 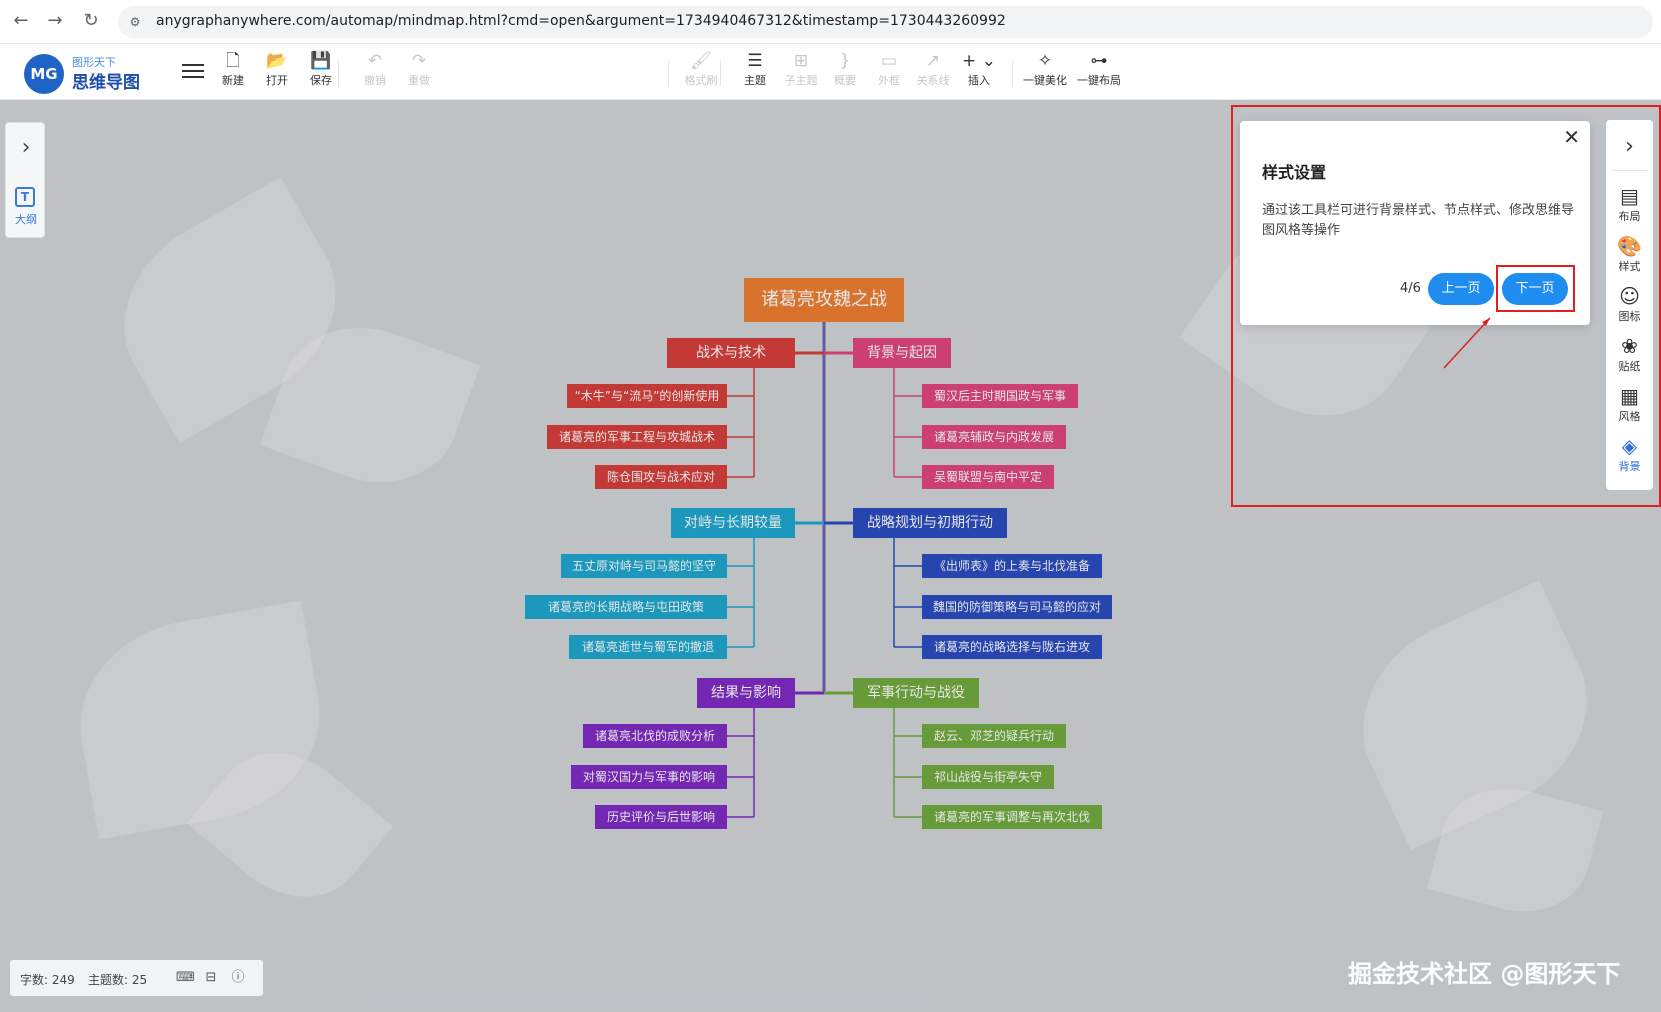 What do you see at coordinates (988, 777) in the screenshot?
I see `subtopic-node: 祁山战役与街亭失守` at bounding box center [988, 777].